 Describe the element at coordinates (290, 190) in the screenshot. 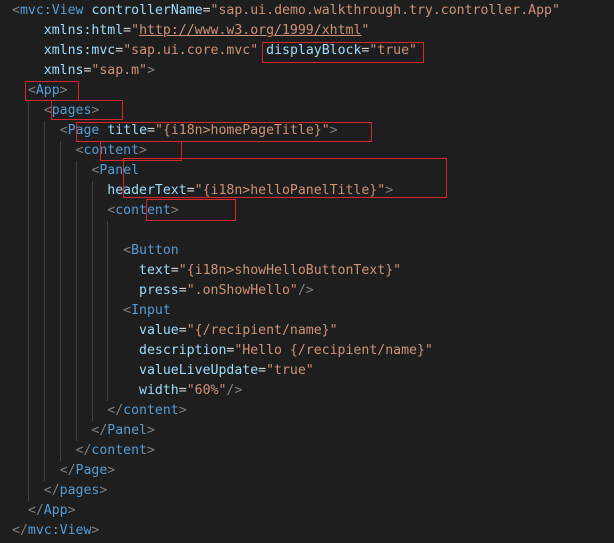

I see `string-token: "{i18n>helloPanelTitle}"` at that location.